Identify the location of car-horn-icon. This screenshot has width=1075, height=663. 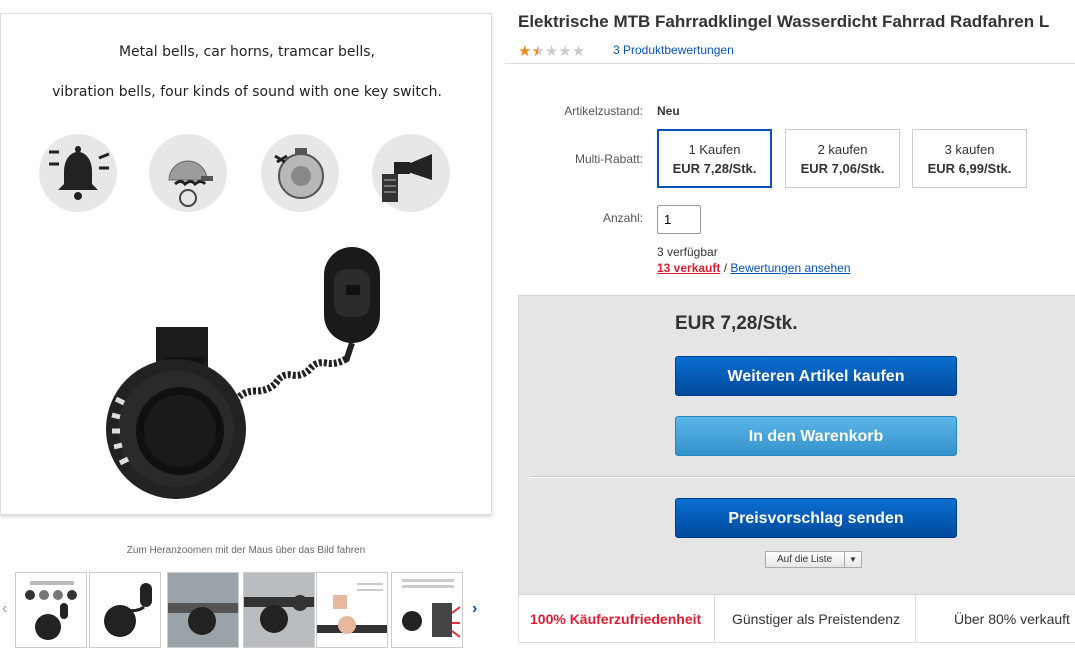
(411, 173).